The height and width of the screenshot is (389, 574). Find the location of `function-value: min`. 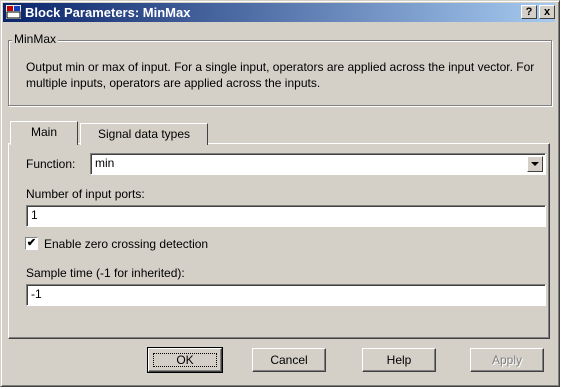

function-value: min is located at coordinates (105, 163).